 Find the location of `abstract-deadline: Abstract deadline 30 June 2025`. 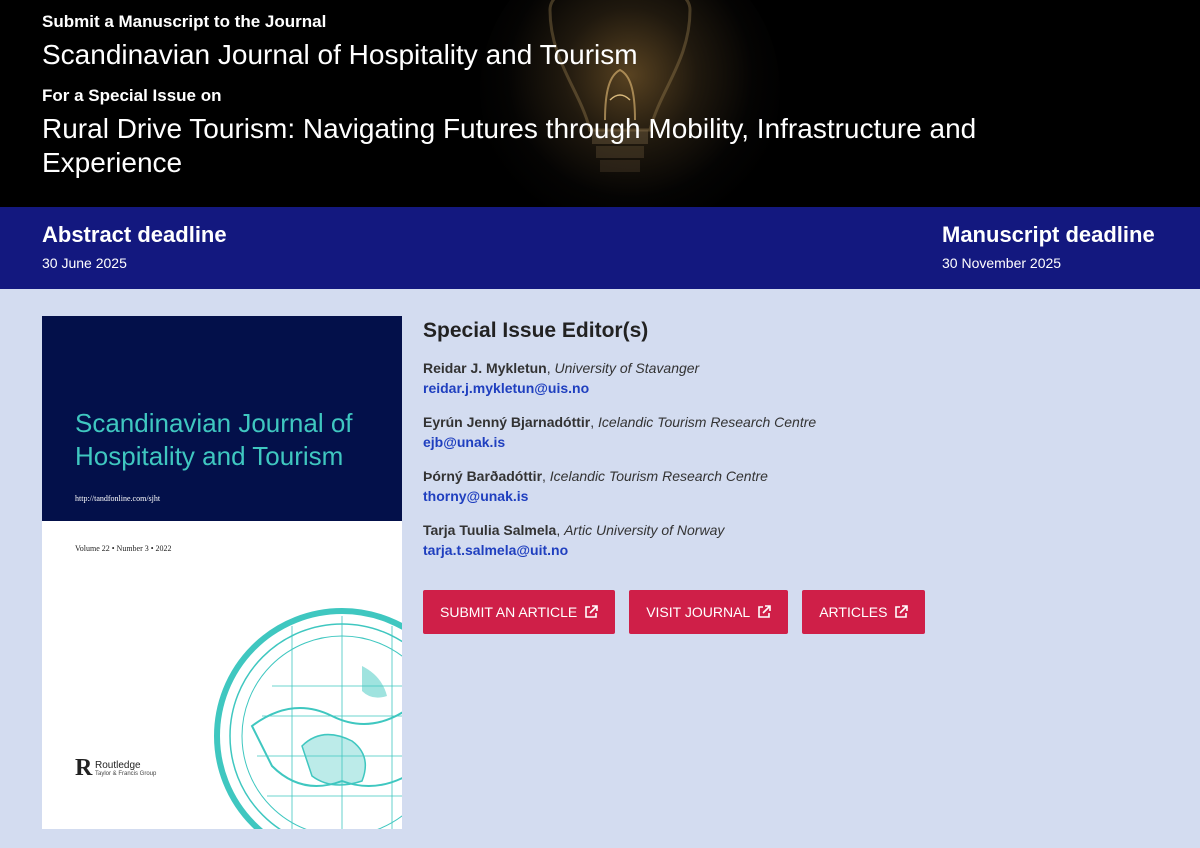

abstract-deadline: Abstract deadline 30 June 2025 is located at coordinates (134, 246).